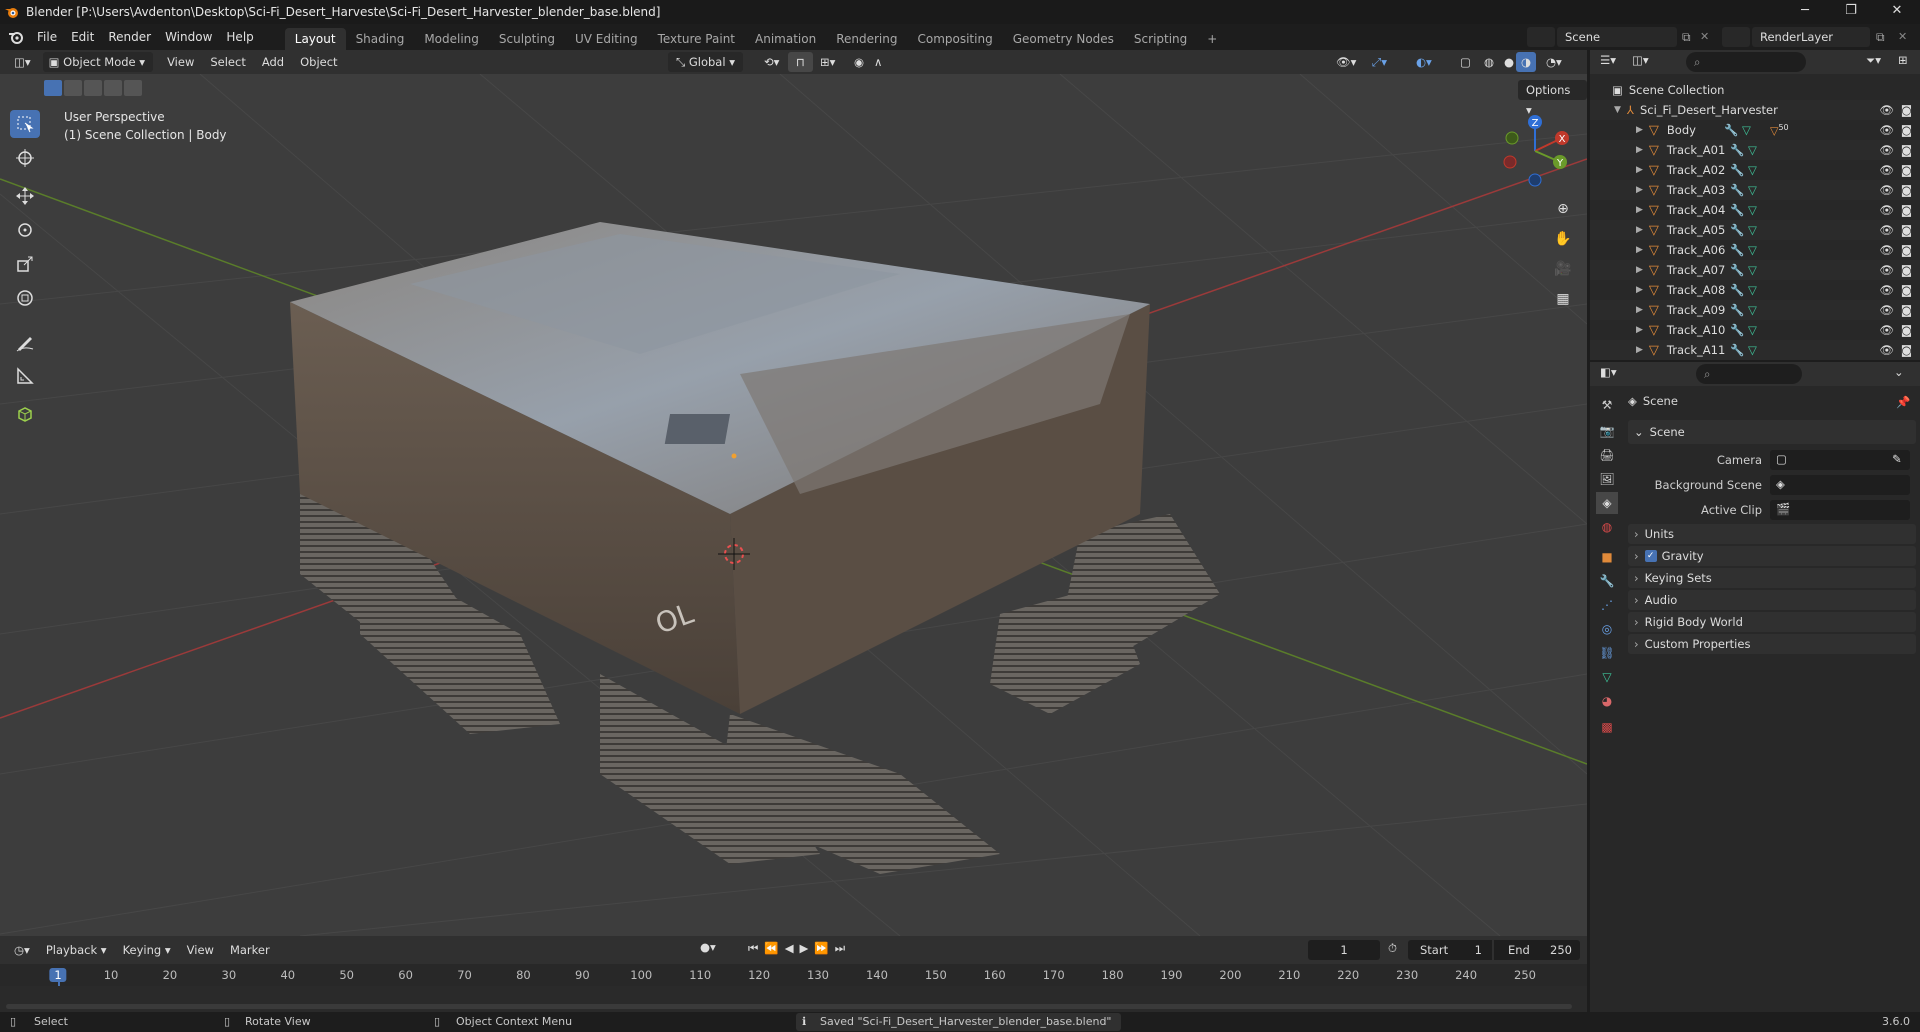 The width and height of the screenshot is (1920, 1032). Describe the element at coordinates (1755, 130) in the screenshot. I see `outliner-row-object: ▶ ▽ Body 🔧 ▽ ▽50 👁 ◙` at that location.